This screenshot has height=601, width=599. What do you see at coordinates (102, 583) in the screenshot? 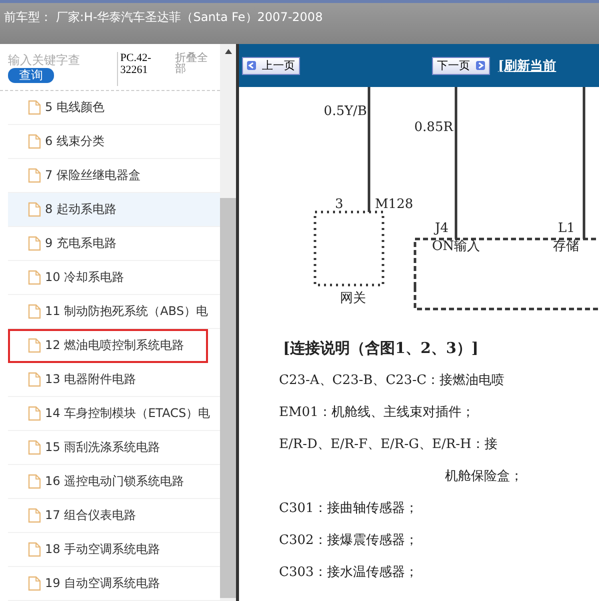
I see `item-label: 19 自动空调系统电路` at bounding box center [102, 583].